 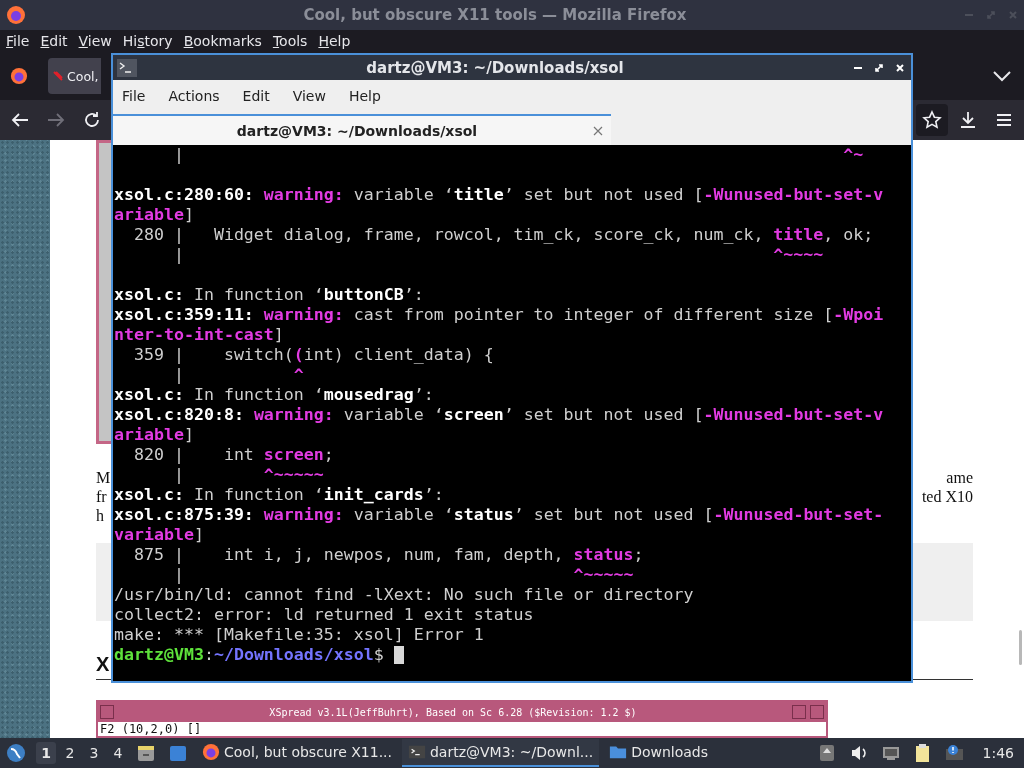 I want to click on terminal-line: collect2: error: ld returned 1 exit status, so click(x=324, y=615).